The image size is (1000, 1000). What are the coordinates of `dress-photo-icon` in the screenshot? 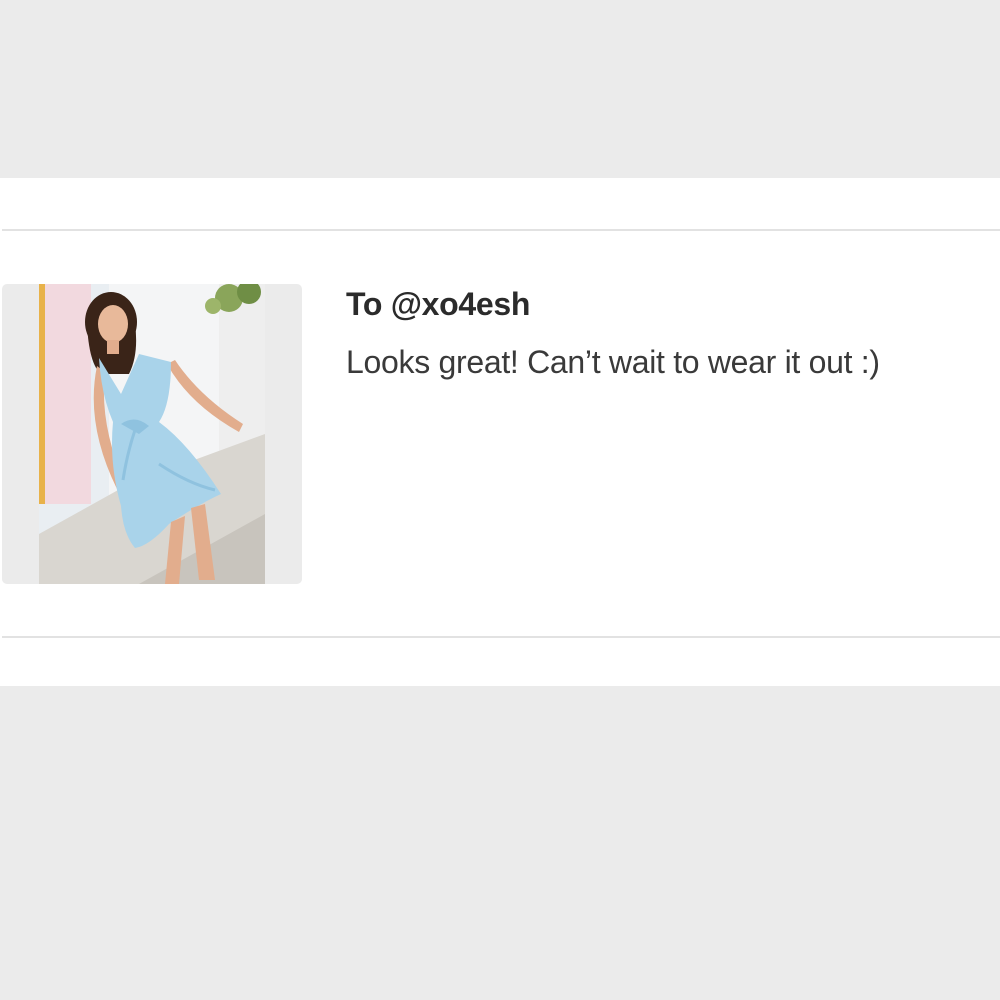 It's located at (152, 434).